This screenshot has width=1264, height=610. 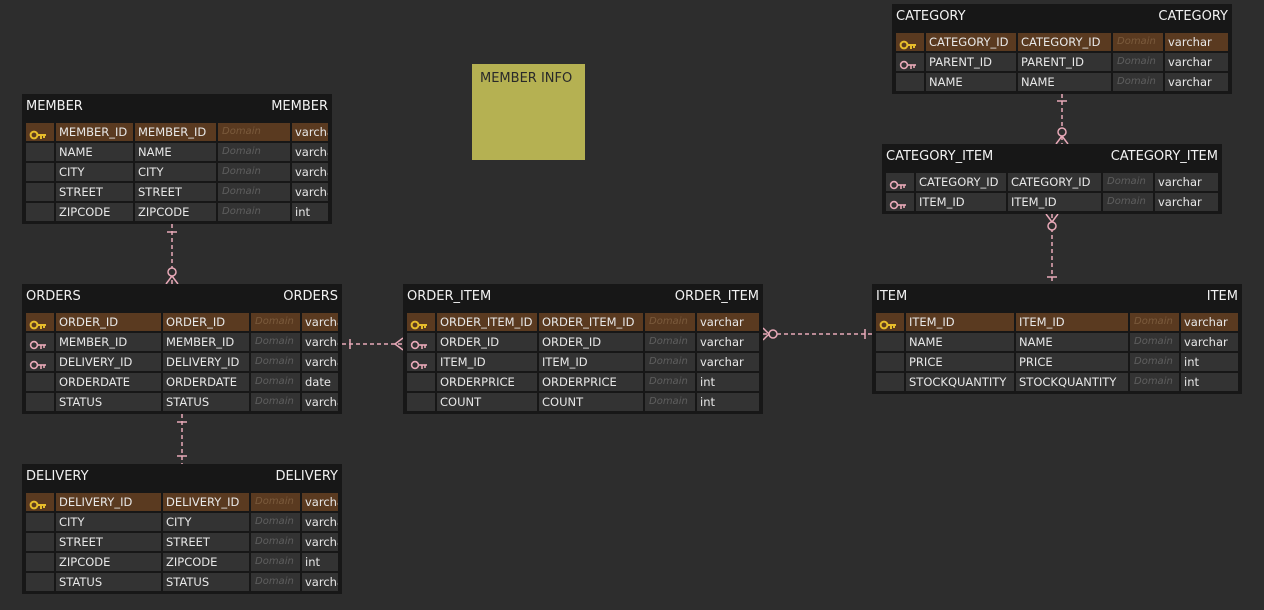 I want to click on entity-logical-name: ORDER_ITEM, so click(x=449, y=296).